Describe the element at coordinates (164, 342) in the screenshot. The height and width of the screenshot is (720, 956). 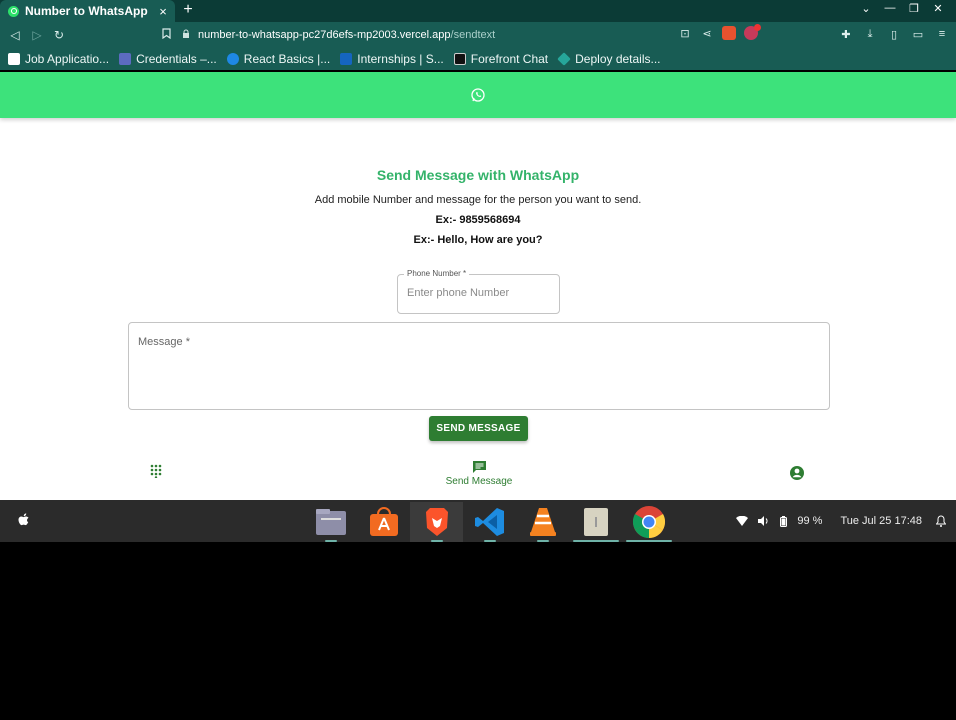
I see `message-label: Message *` at that location.